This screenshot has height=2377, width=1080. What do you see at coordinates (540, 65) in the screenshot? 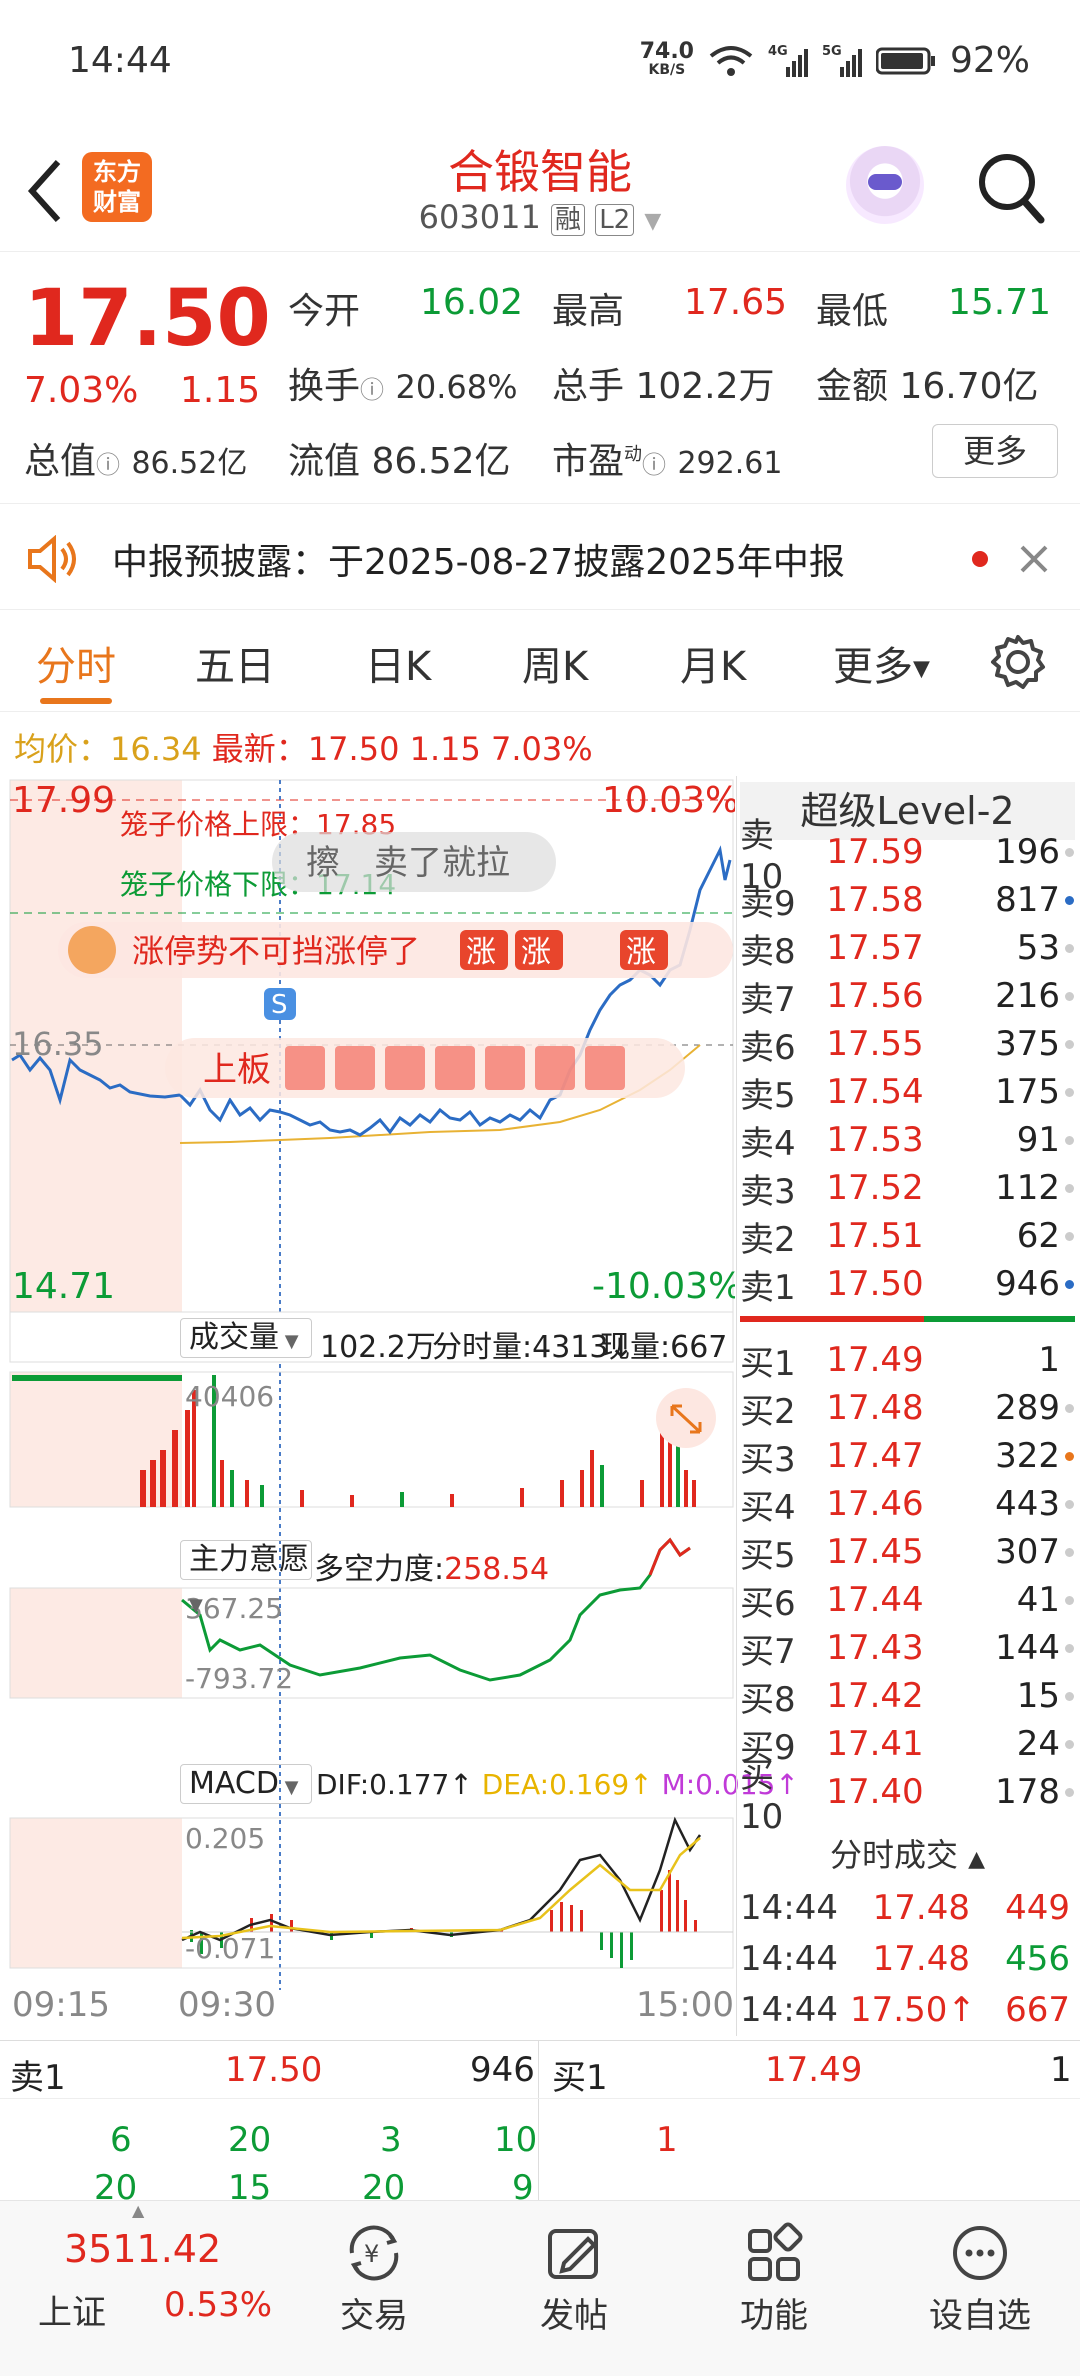
I see `status-bar: 14:44 74.0 KB/S 4G 5G 92%` at bounding box center [540, 65].